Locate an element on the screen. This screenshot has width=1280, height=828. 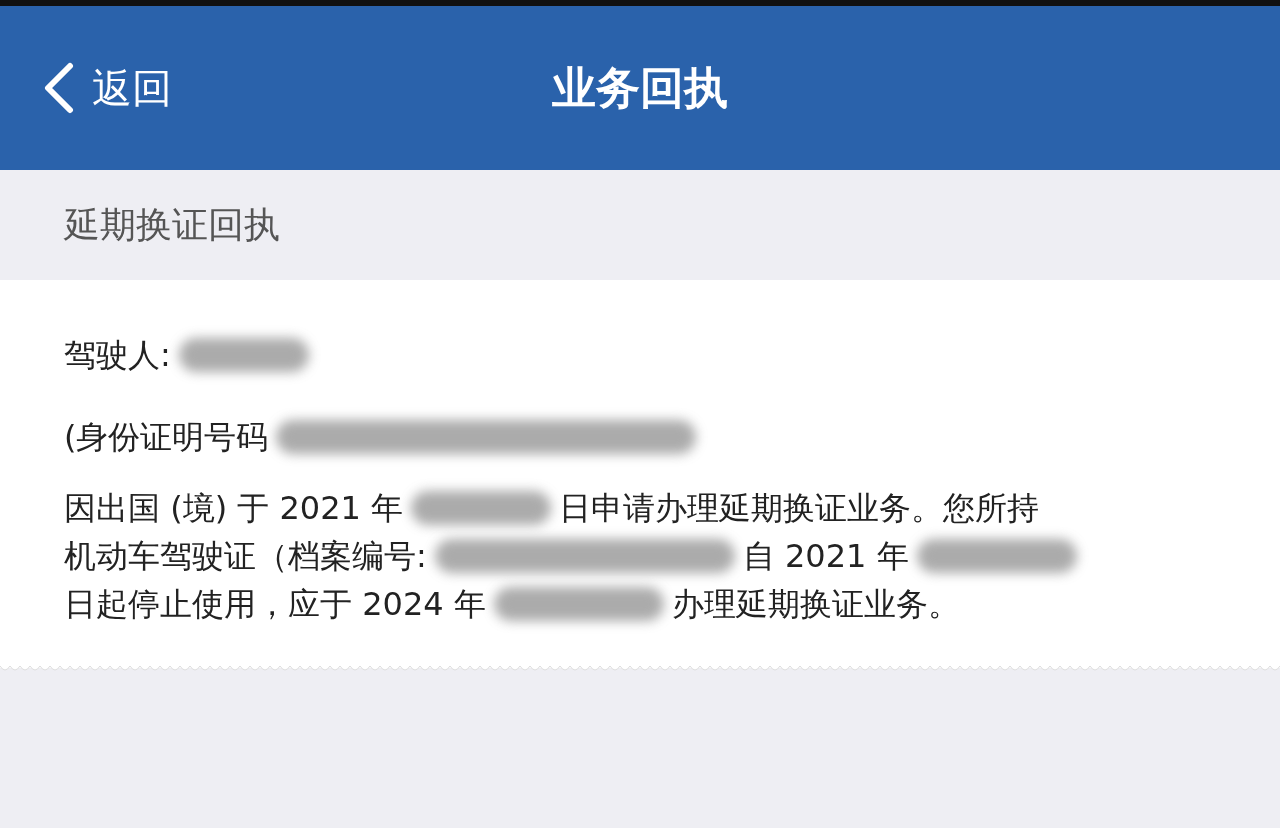
receipt-text: 因出国 (境) 于 2021 年 is located at coordinates (234, 508).